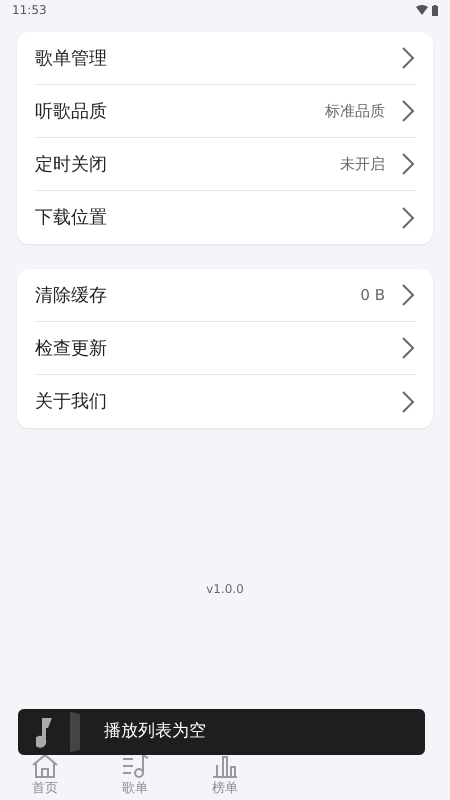 This screenshot has width=450, height=800. What do you see at coordinates (225, 58) in the screenshot?
I see `settings-row: 歌单管理` at bounding box center [225, 58].